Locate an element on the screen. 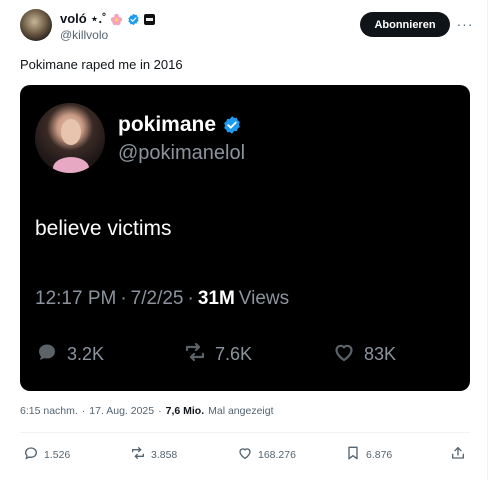  tweet-views-label: Mal angezeigt is located at coordinates (241, 411).